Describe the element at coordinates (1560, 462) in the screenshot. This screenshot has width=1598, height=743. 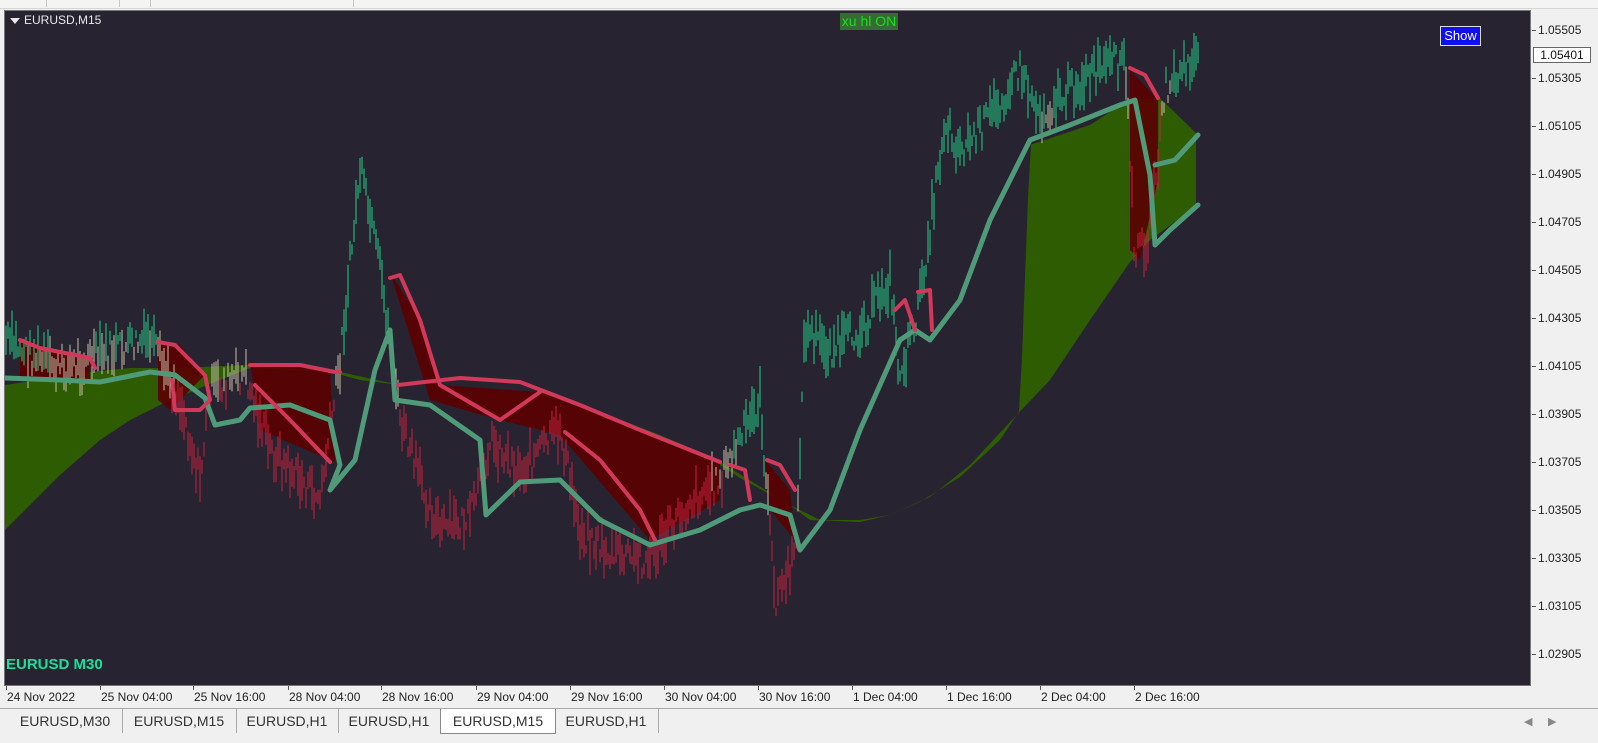
I see `price-label: 1.03705` at that location.